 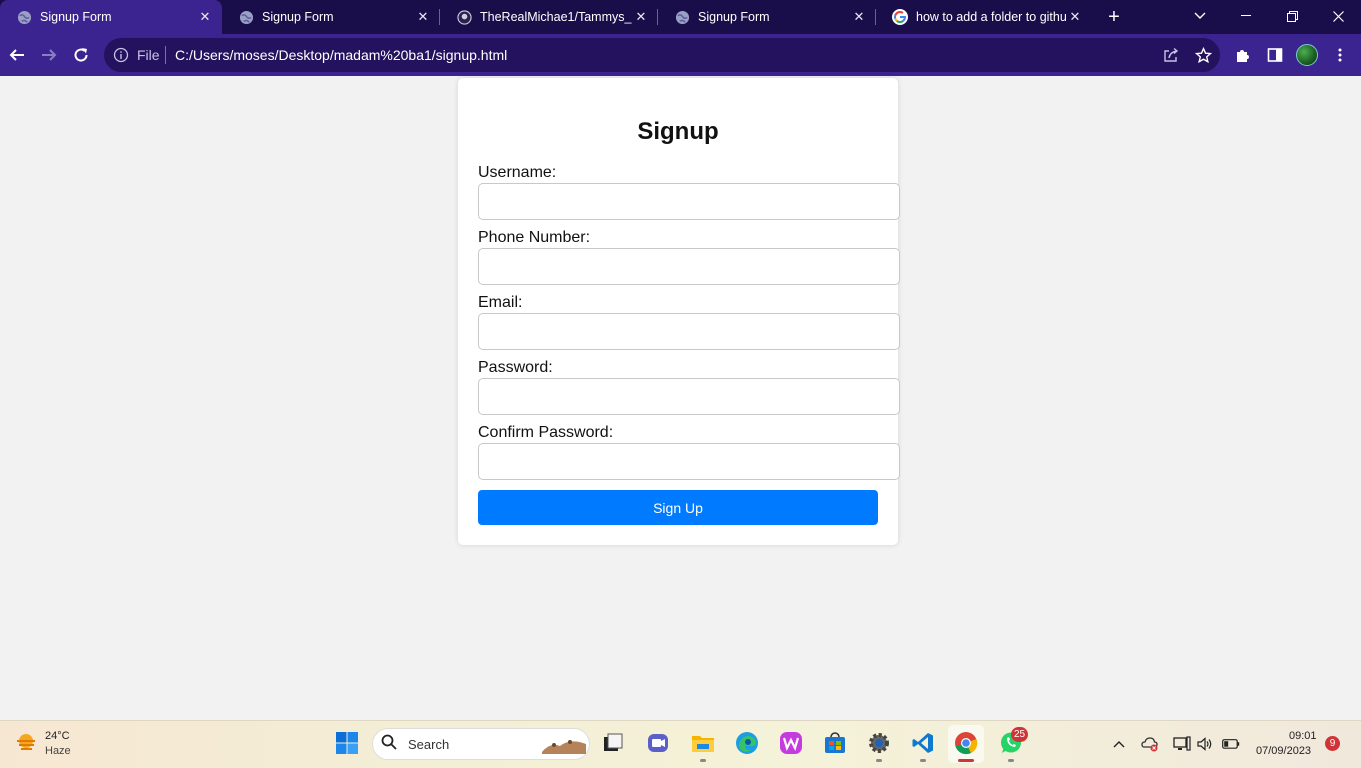 What do you see at coordinates (900, 17) in the screenshot?
I see `google-icon` at bounding box center [900, 17].